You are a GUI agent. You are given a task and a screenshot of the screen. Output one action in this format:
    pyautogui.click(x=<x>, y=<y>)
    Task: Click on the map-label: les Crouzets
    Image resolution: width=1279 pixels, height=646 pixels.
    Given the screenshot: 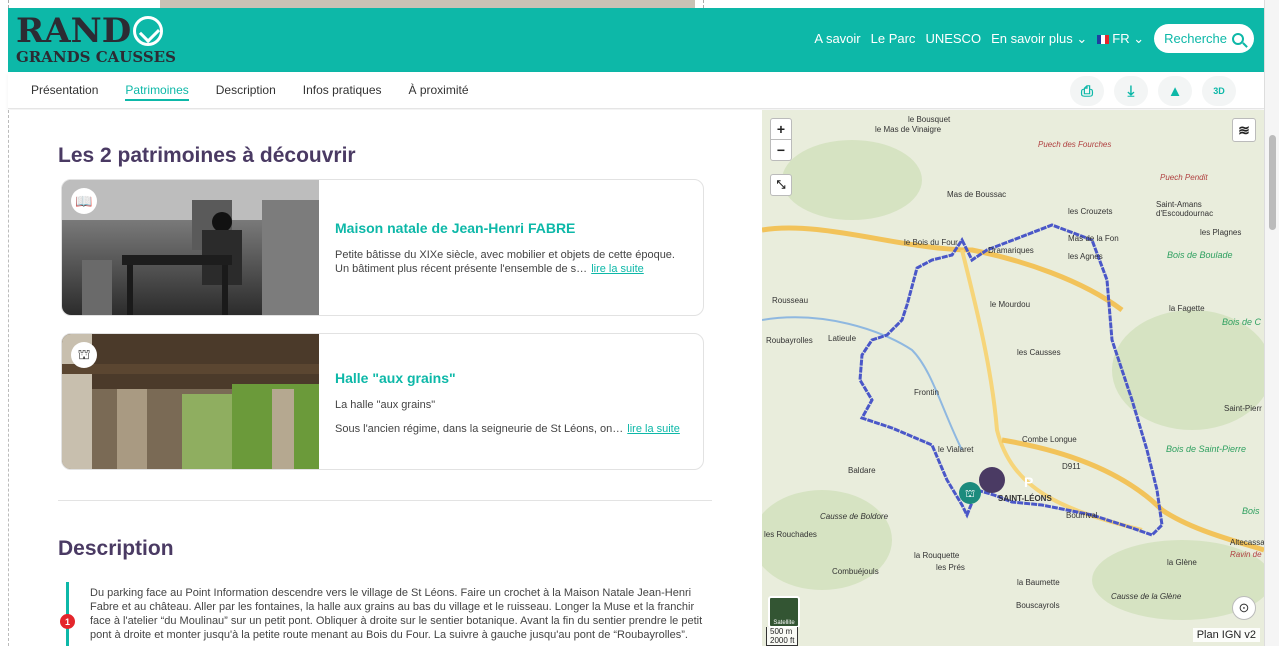 What is the action you would take?
    pyautogui.click(x=1090, y=211)
    